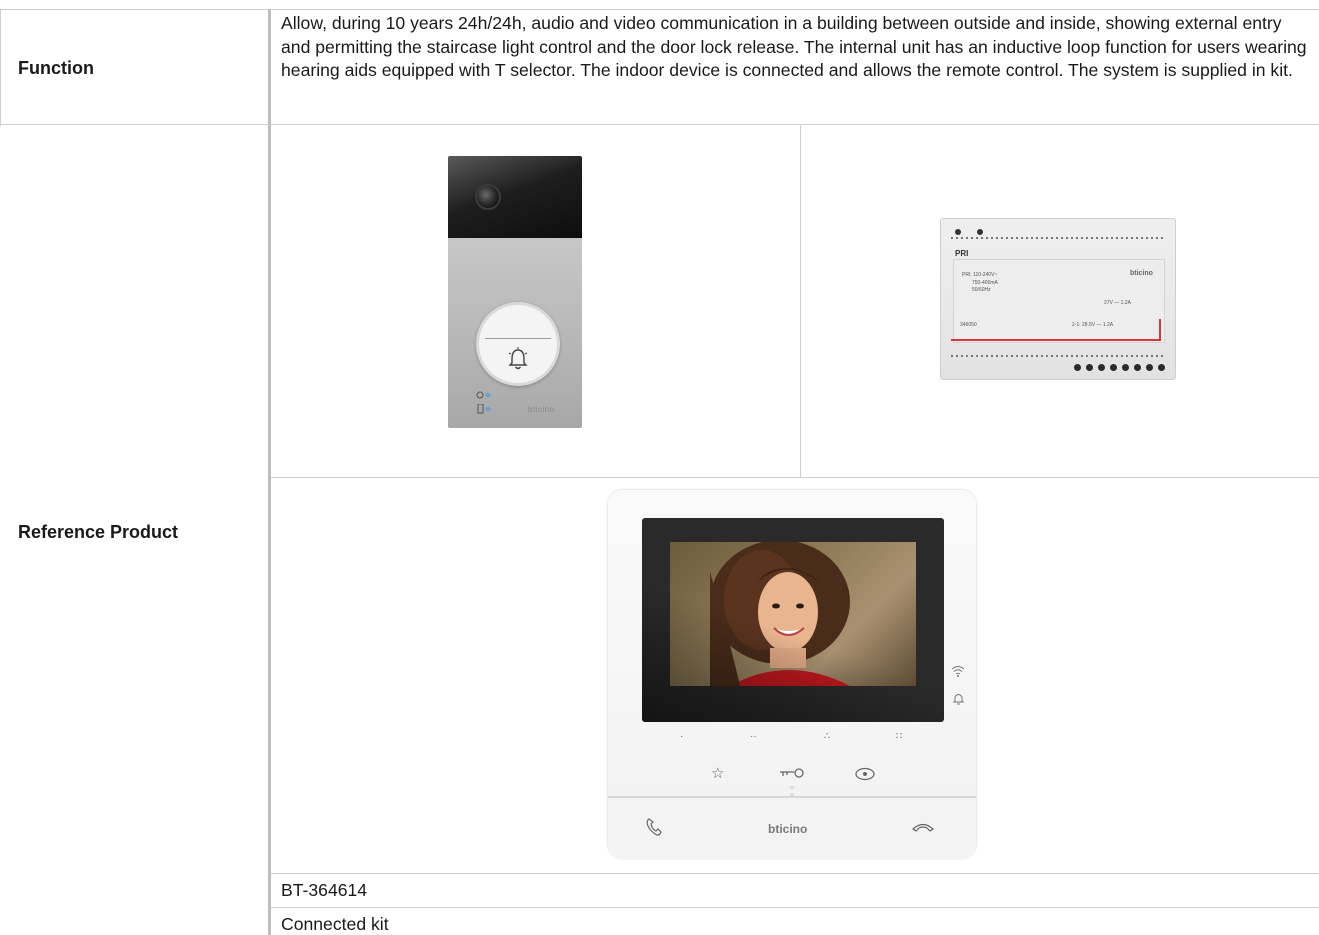 This screenshot has height=935, width=1319. What do you see at coordinates (923, 827) in the screenshot?
I see `hangup-icon` at bounding box center [923, 827].